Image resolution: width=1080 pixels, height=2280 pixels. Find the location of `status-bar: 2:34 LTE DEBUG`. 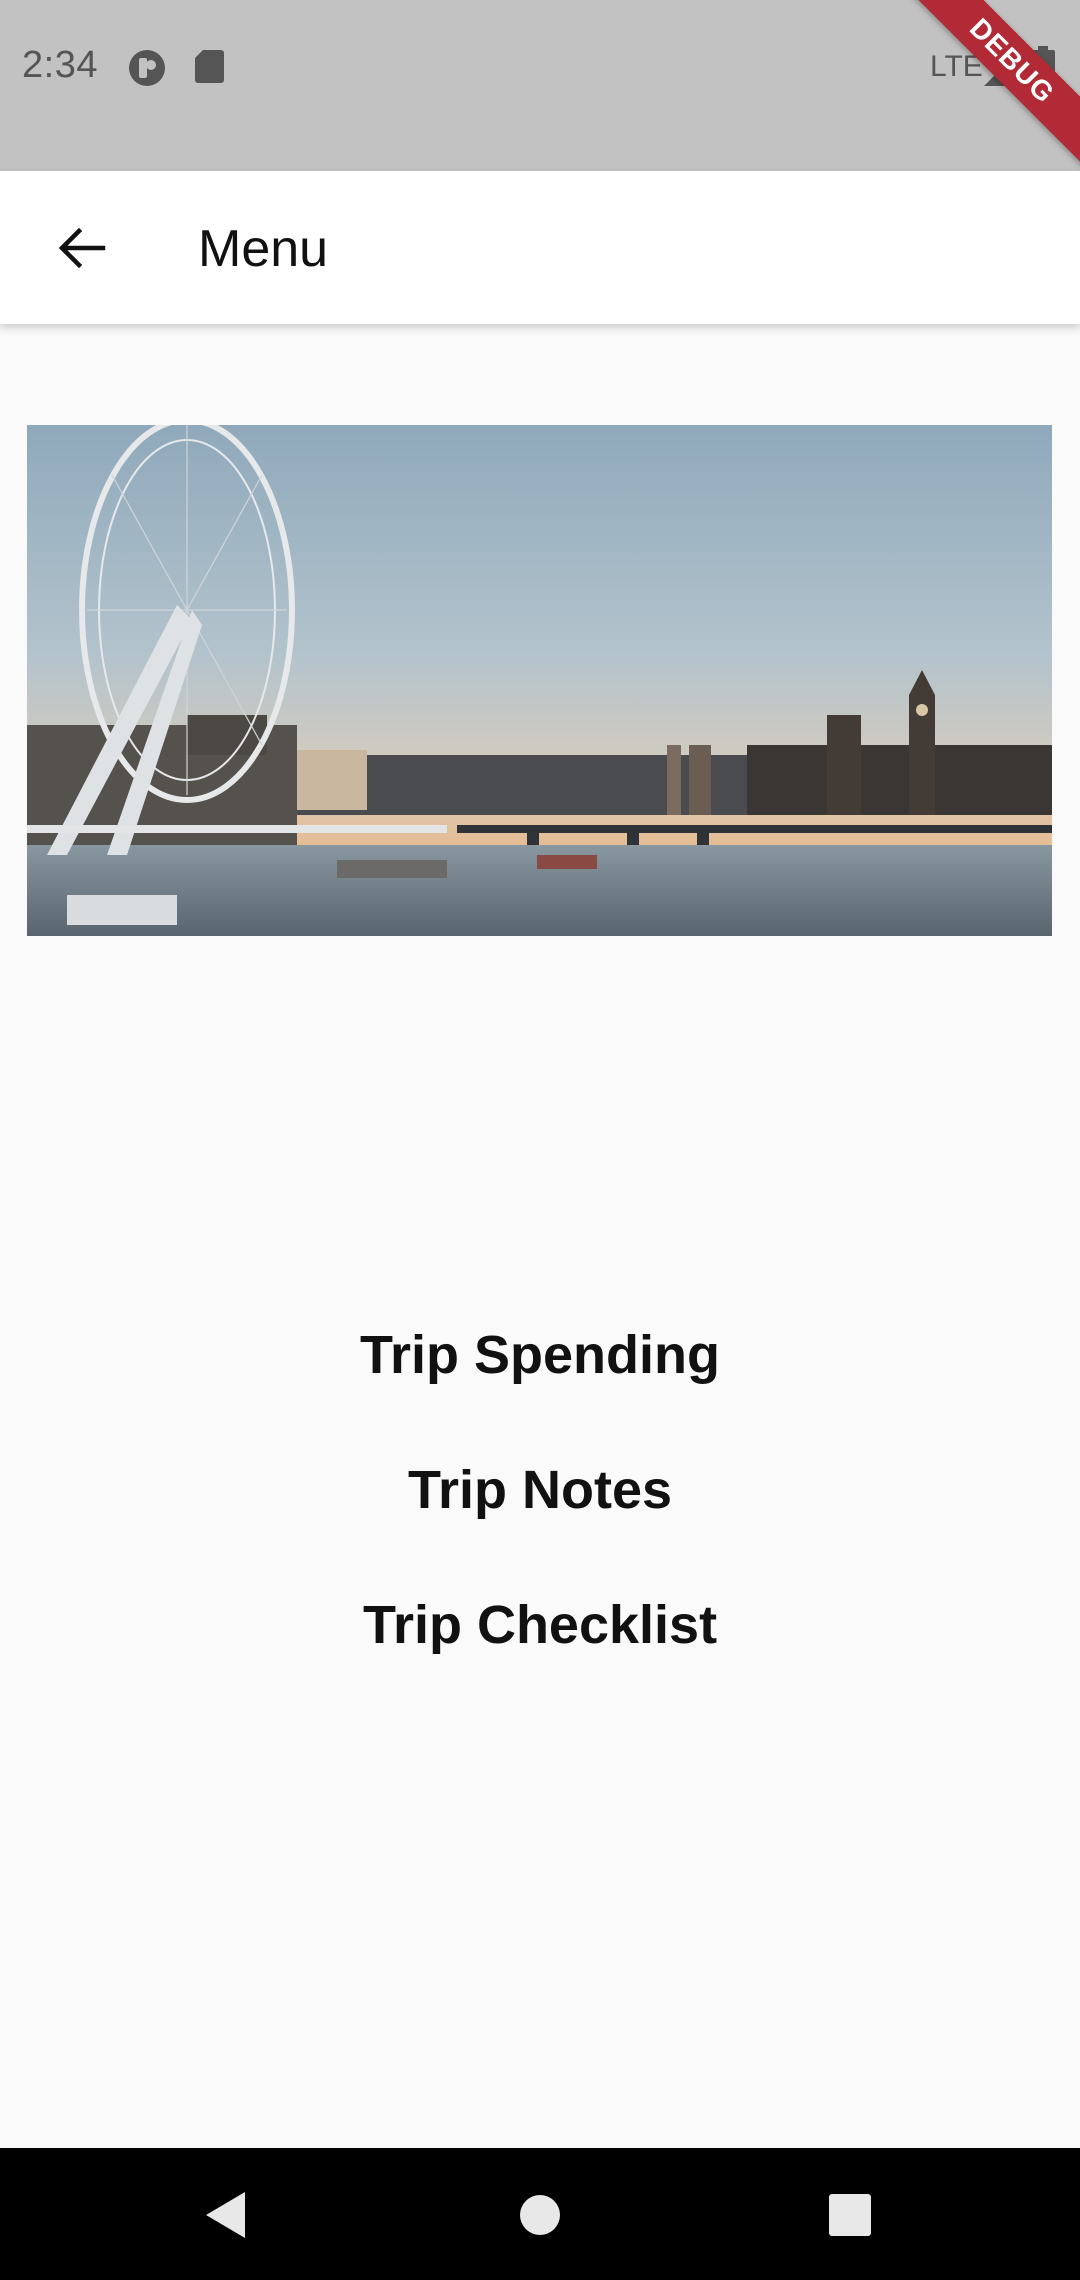

status-bar: 2:34 LTE DEBUG is located at coordinates (540, 85).